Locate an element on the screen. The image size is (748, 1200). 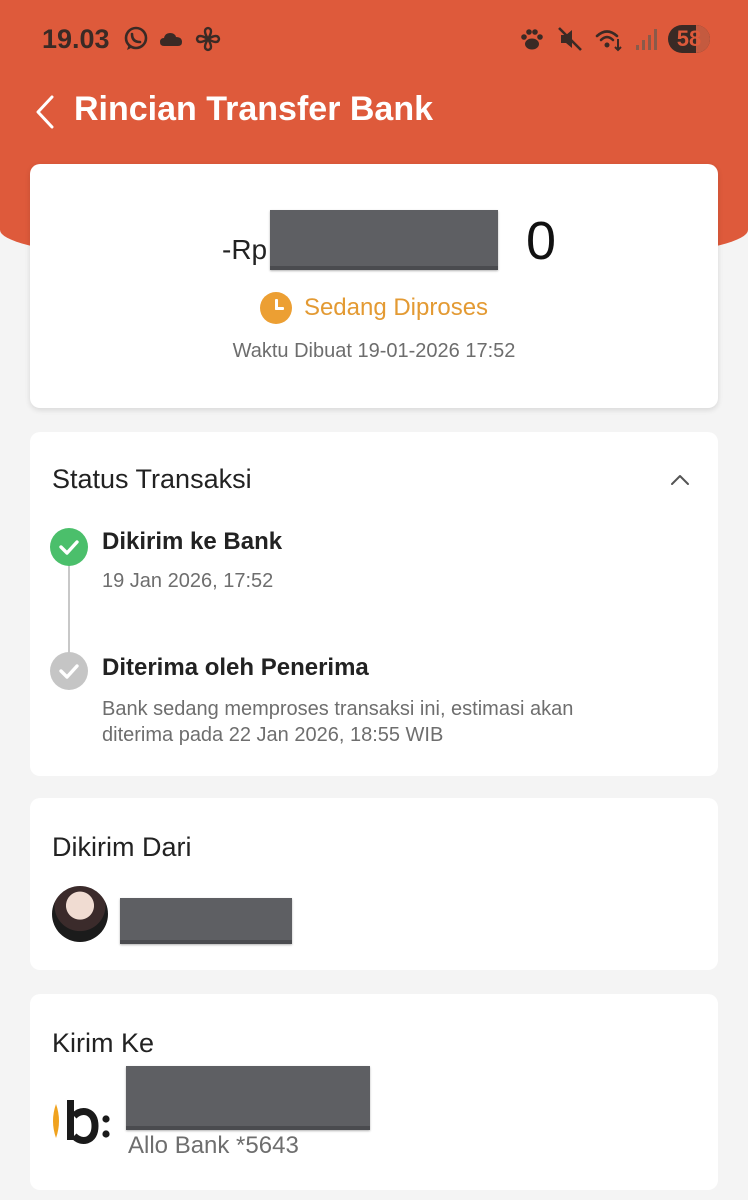
pinwheel-icon is located at coordinates (208, 39).